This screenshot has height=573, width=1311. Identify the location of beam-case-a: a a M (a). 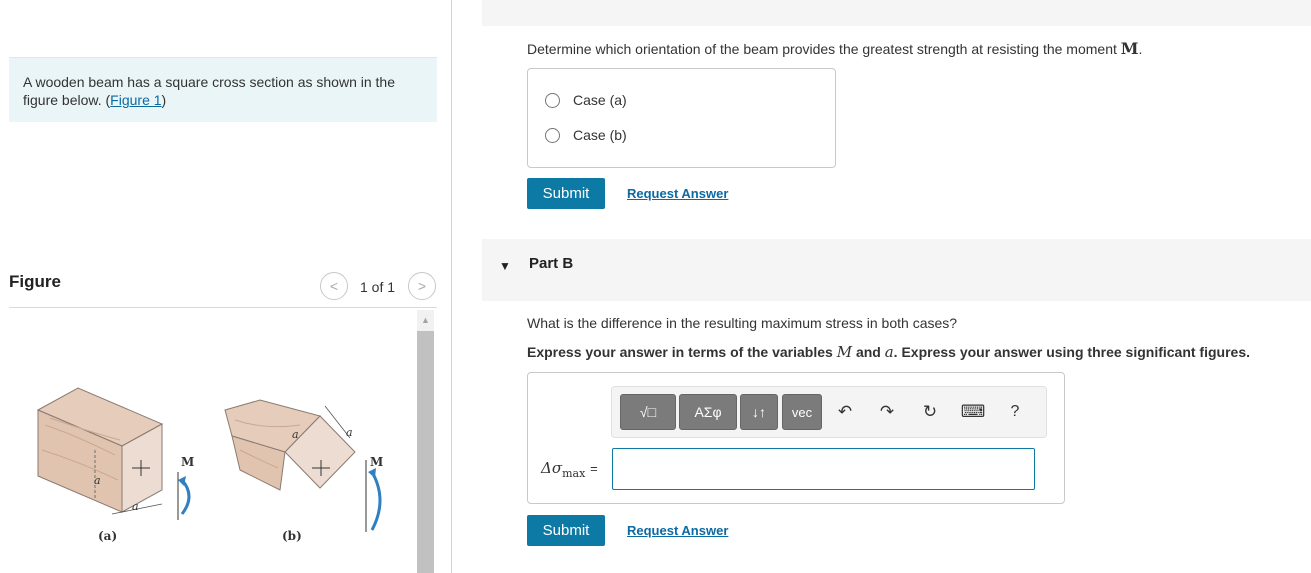
(115, 465).